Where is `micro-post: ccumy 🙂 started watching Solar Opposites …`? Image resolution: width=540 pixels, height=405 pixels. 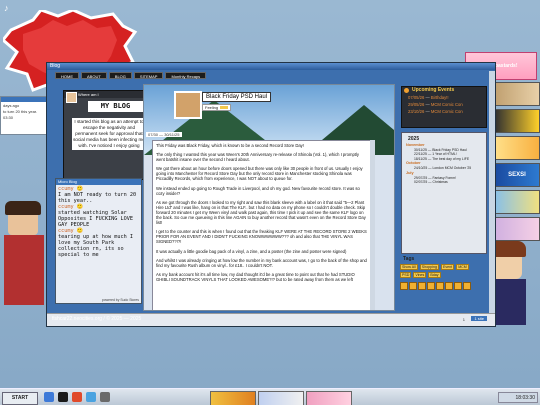
micro-post: ccumy 🙂 started watching Solar Opposites … is located at coordinates (95, 216).